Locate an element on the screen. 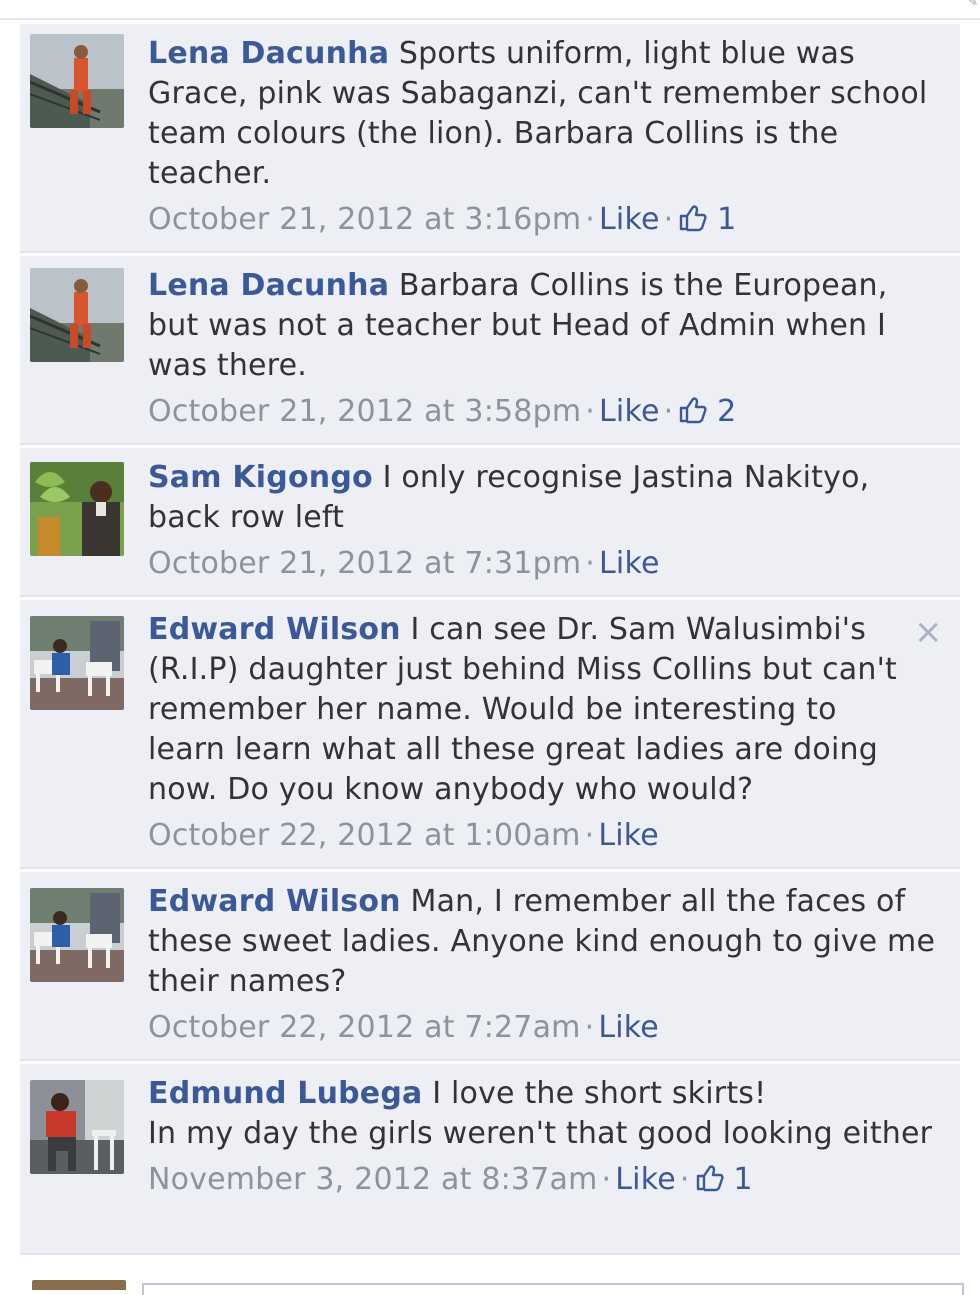 The width and height of the screenshot is (980, 1295). comment-meta: October 21, 2012 at 3:58pm · Like · 2 is located at coordinates (542, 412).